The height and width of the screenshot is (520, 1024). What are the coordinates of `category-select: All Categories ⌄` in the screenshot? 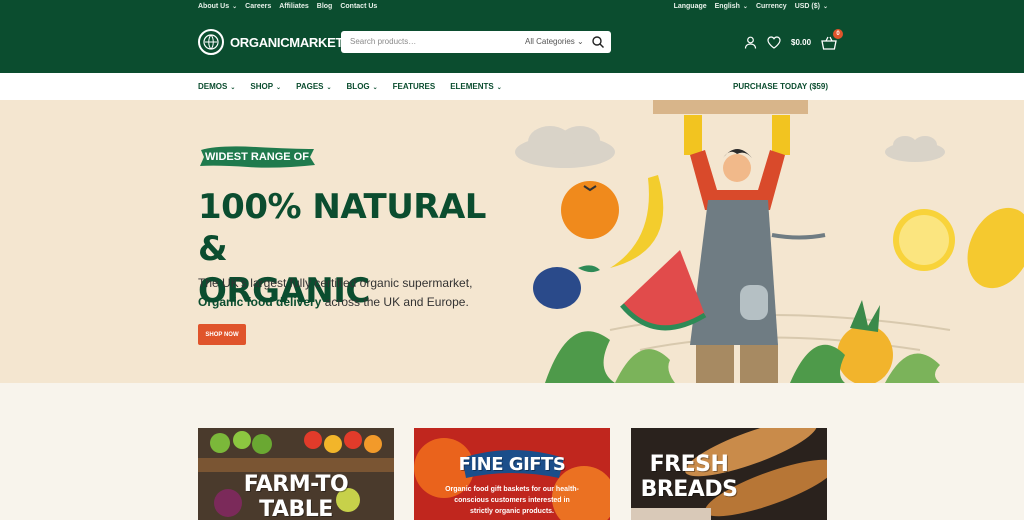 It's located at (554, 41).